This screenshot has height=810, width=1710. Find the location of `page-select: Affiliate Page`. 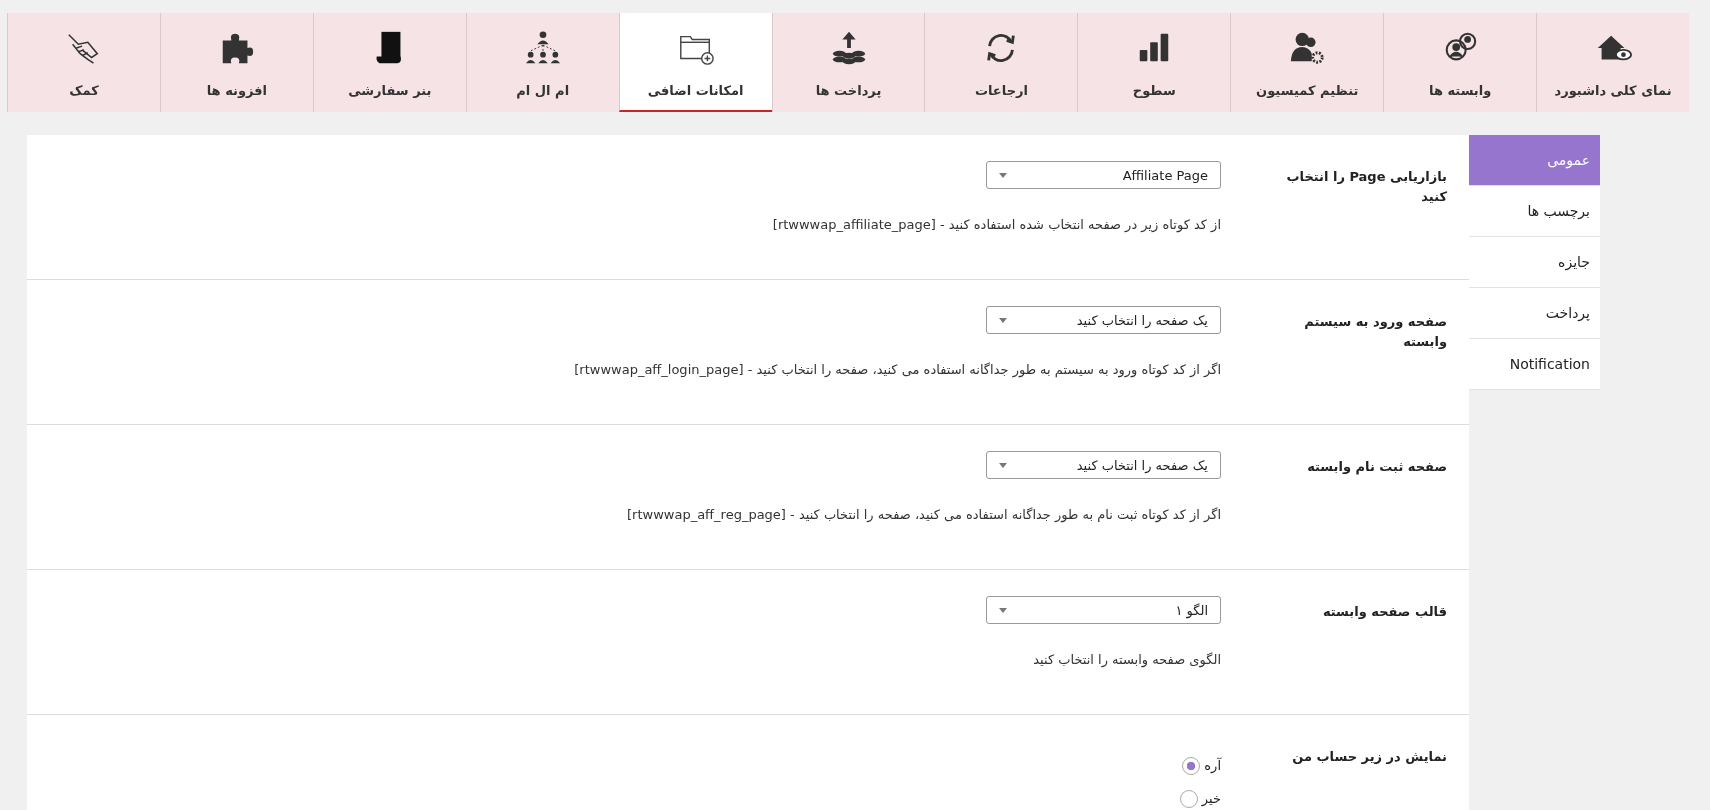

page-select: Affiliate Page is located at coordinates (1103, 175).